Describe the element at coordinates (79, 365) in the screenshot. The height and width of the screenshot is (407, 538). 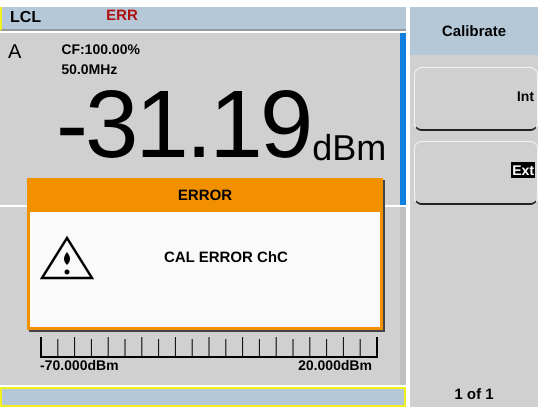
I see `scale-min: -70.000dBm` at that location.